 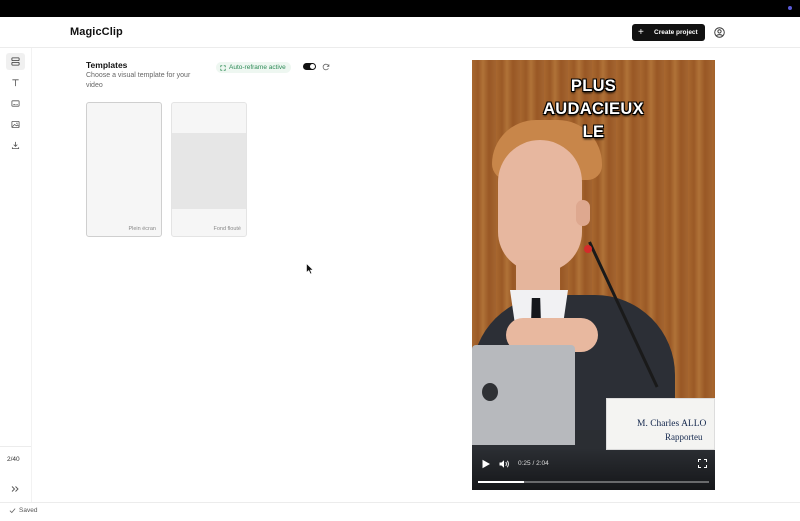 What do you see at coordinates (672, 424) in the screenshot?
I see `nameplate-name: M. Charles ALLO` at bounding box center [672, 424].